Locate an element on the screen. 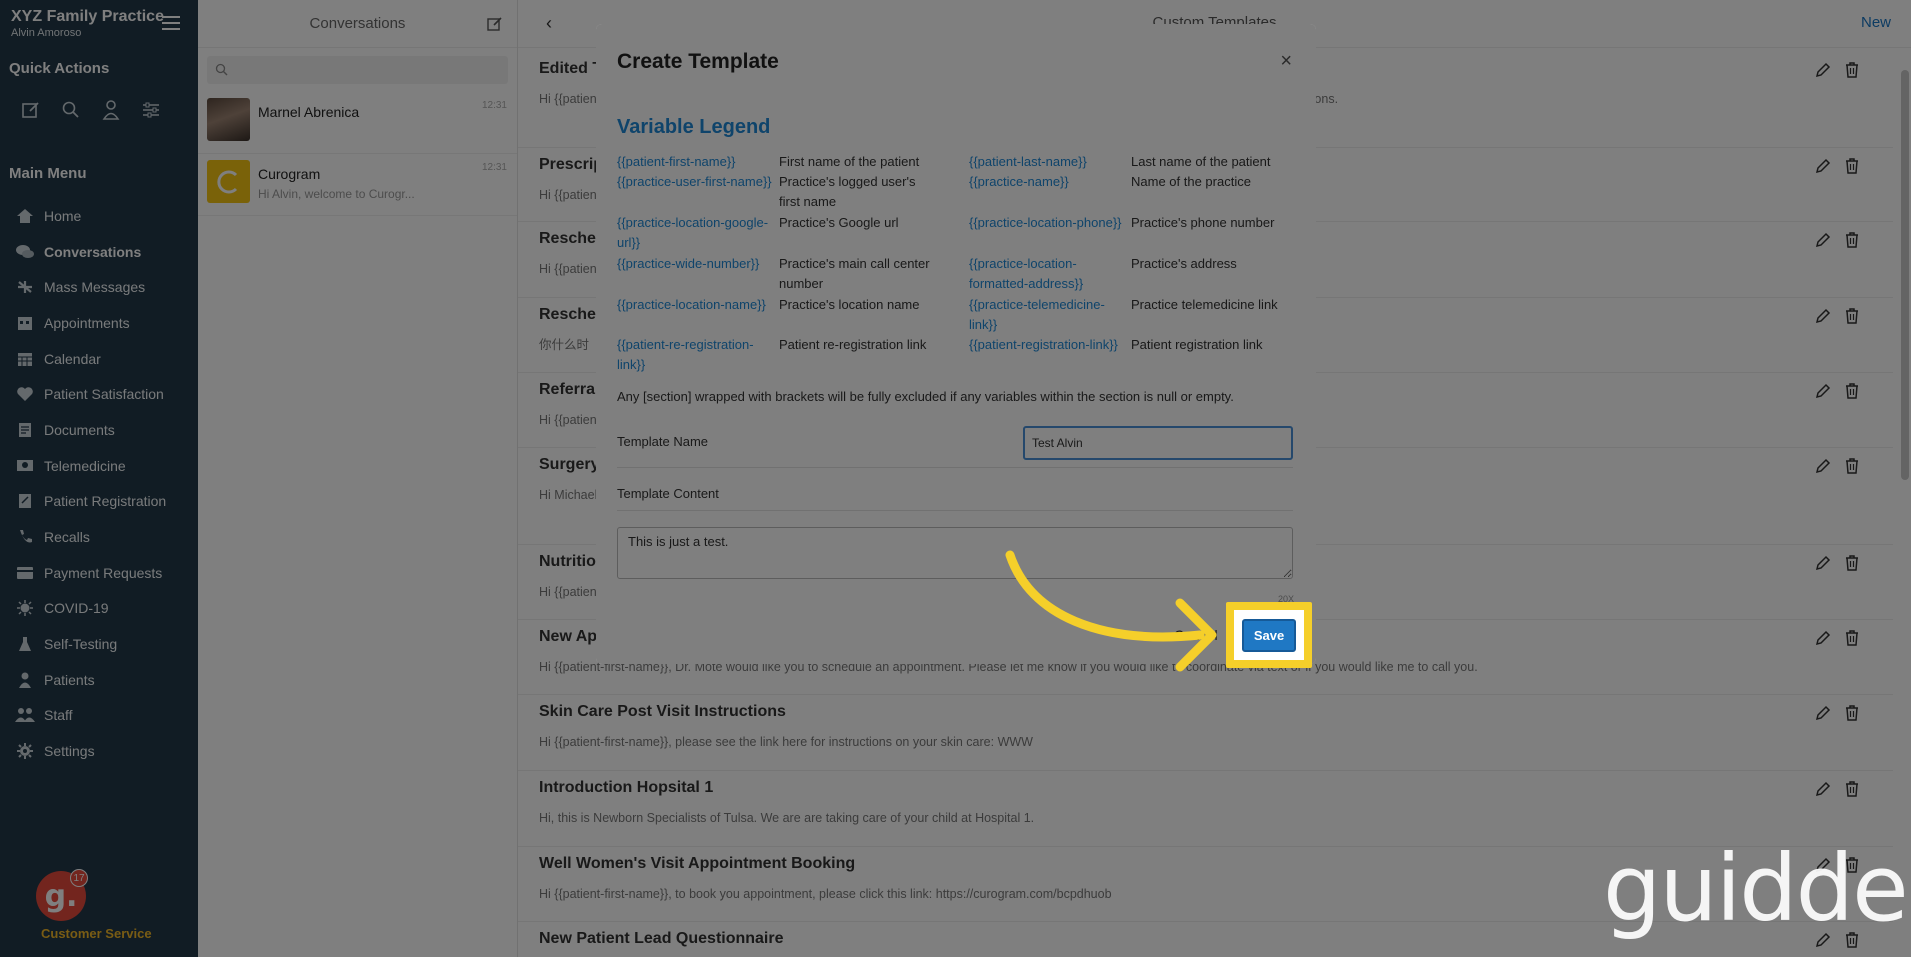 This screenshot has height=957, width=1911. legend-variable: {{patient-registration-link}} is located at coordinates (1043, 344).